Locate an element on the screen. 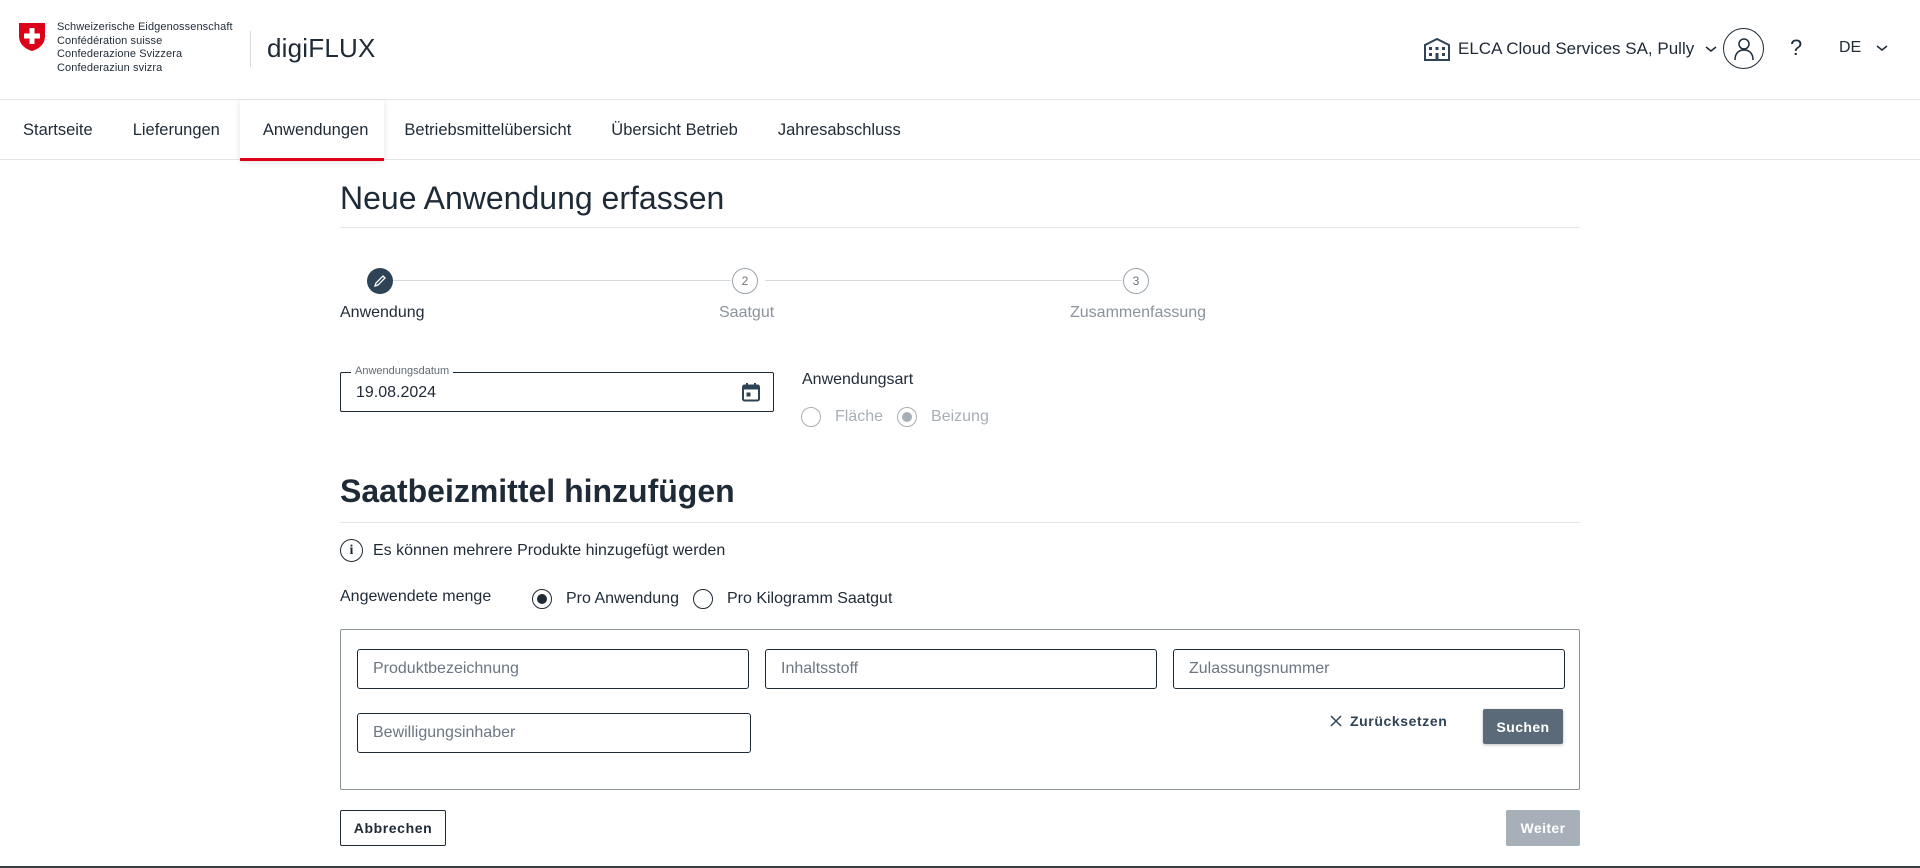  produktbezeichnung-input is located at coordinates (553, 669).